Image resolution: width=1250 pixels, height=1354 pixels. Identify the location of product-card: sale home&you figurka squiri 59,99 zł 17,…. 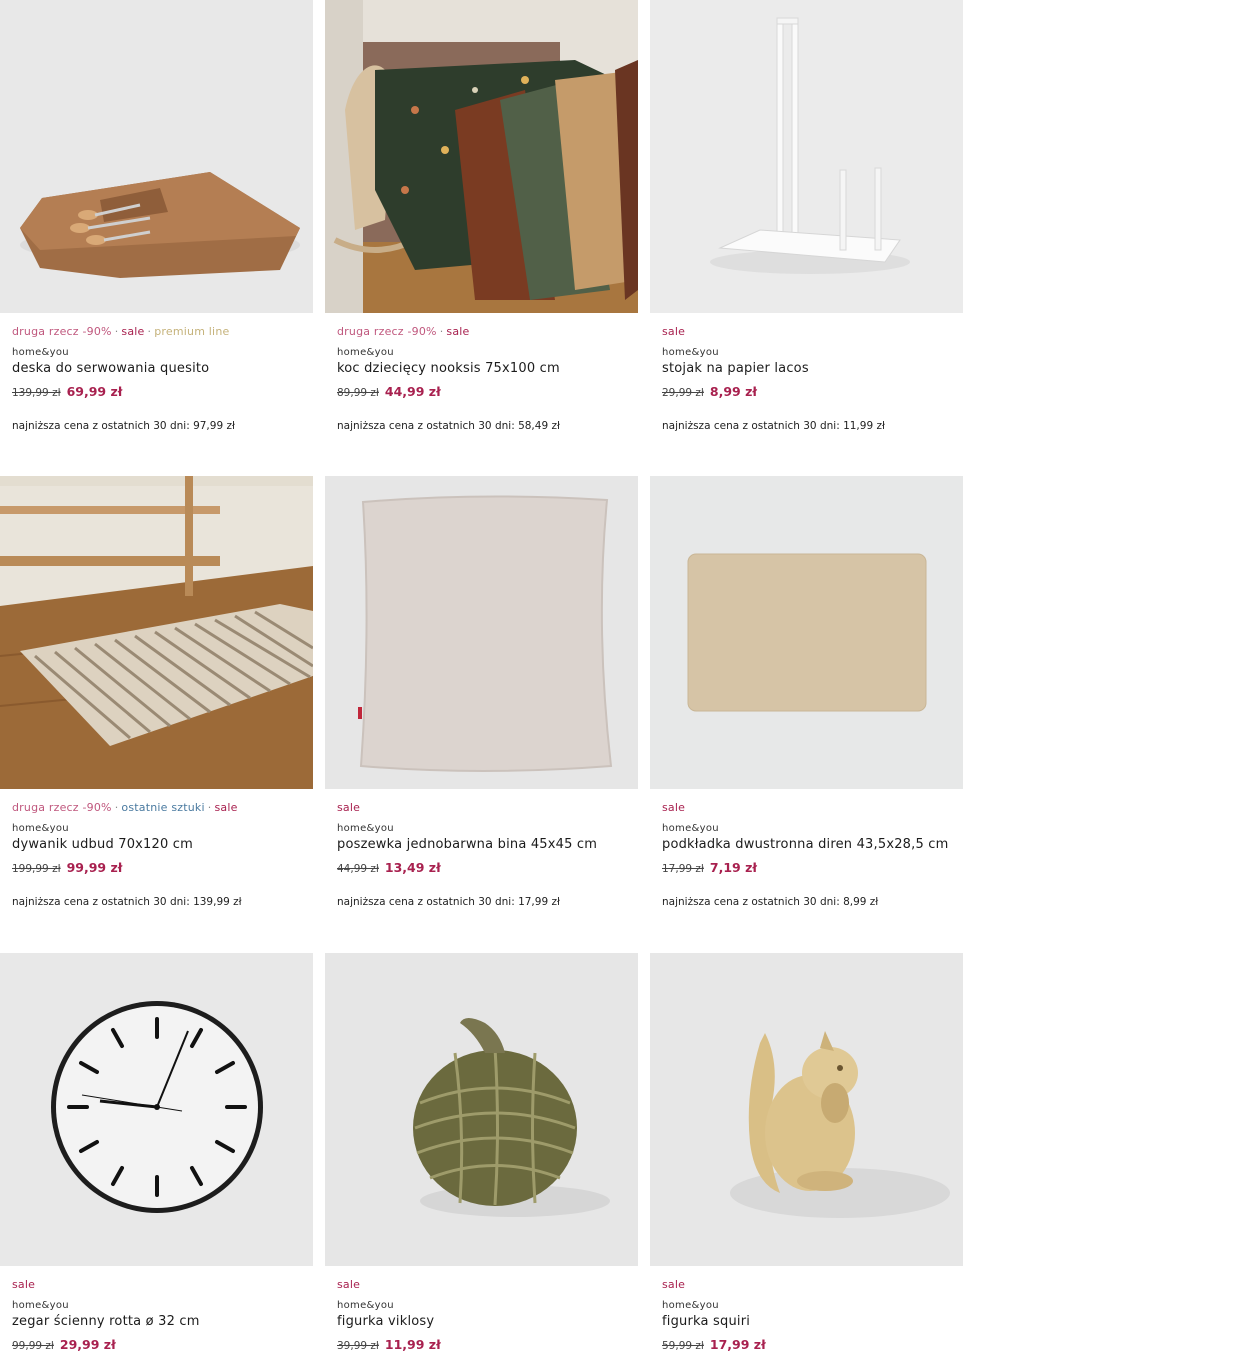
(806, 1152).